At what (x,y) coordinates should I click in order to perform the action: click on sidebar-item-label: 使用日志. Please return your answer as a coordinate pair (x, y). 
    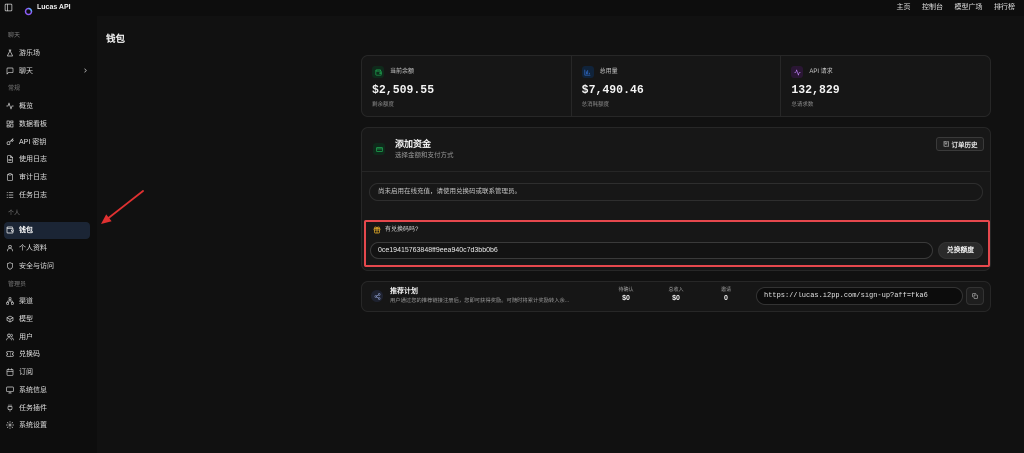
    Looking at the image, I should click on (33, 160).